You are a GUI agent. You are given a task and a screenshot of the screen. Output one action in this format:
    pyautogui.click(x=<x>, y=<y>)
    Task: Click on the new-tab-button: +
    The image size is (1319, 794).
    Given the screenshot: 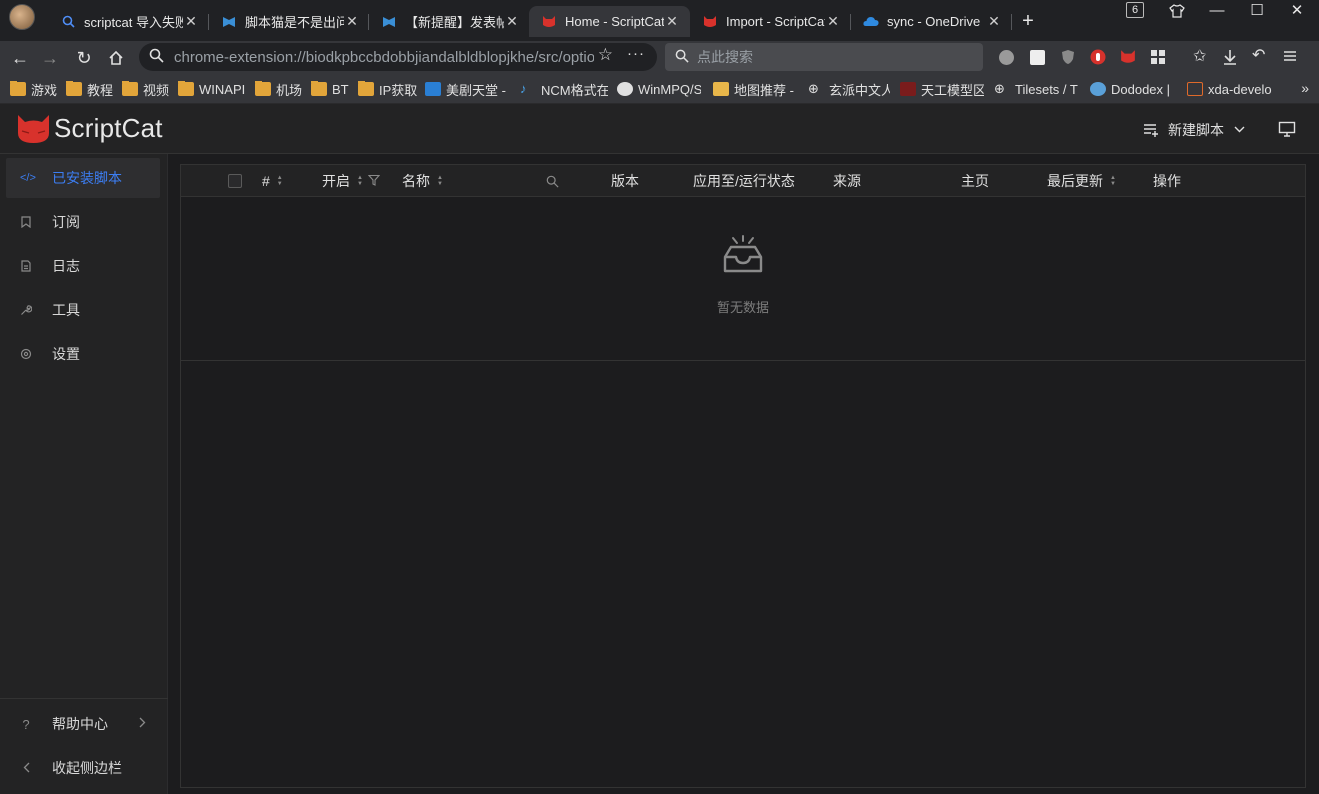 What is the action you would take?
    pyautogui.click(x=1028, y=21)
    